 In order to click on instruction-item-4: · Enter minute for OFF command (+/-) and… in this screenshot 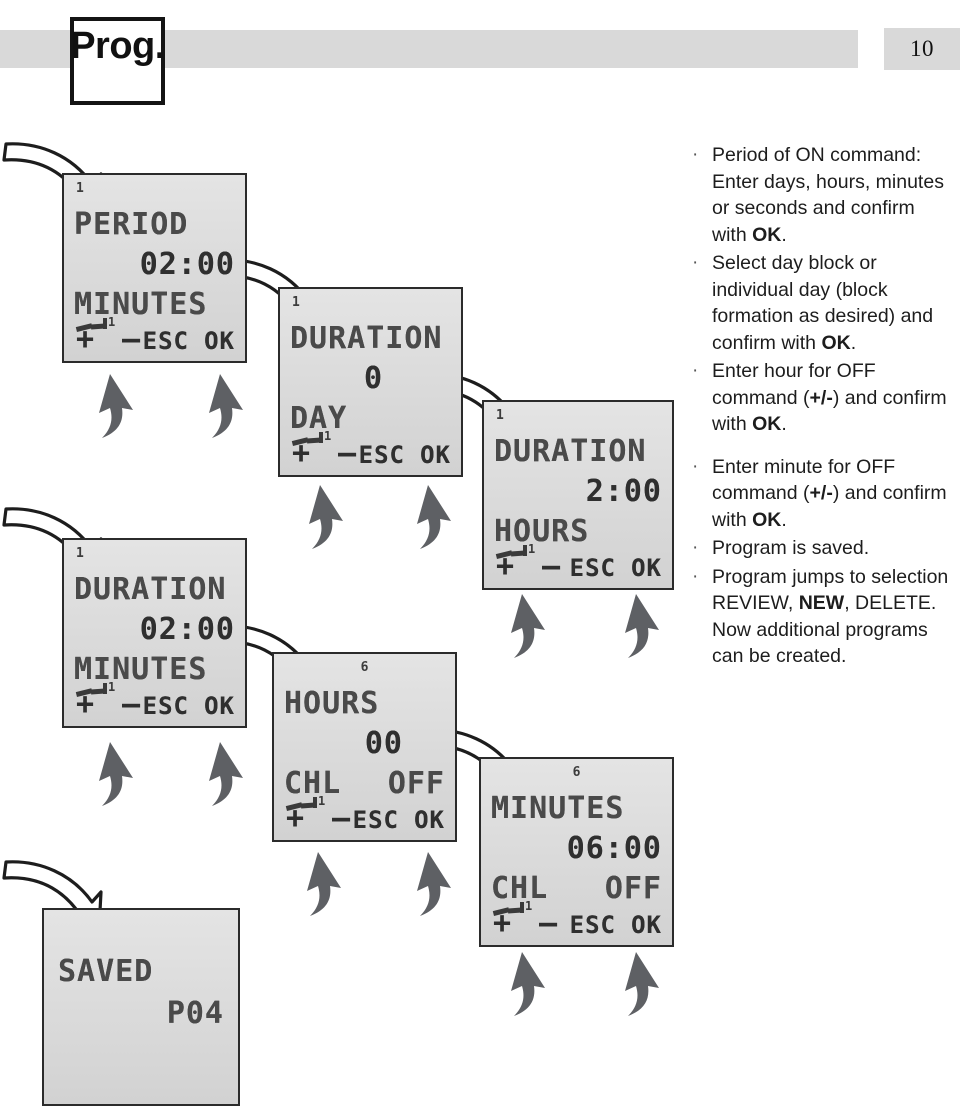, I will do `click(820, 494)`.